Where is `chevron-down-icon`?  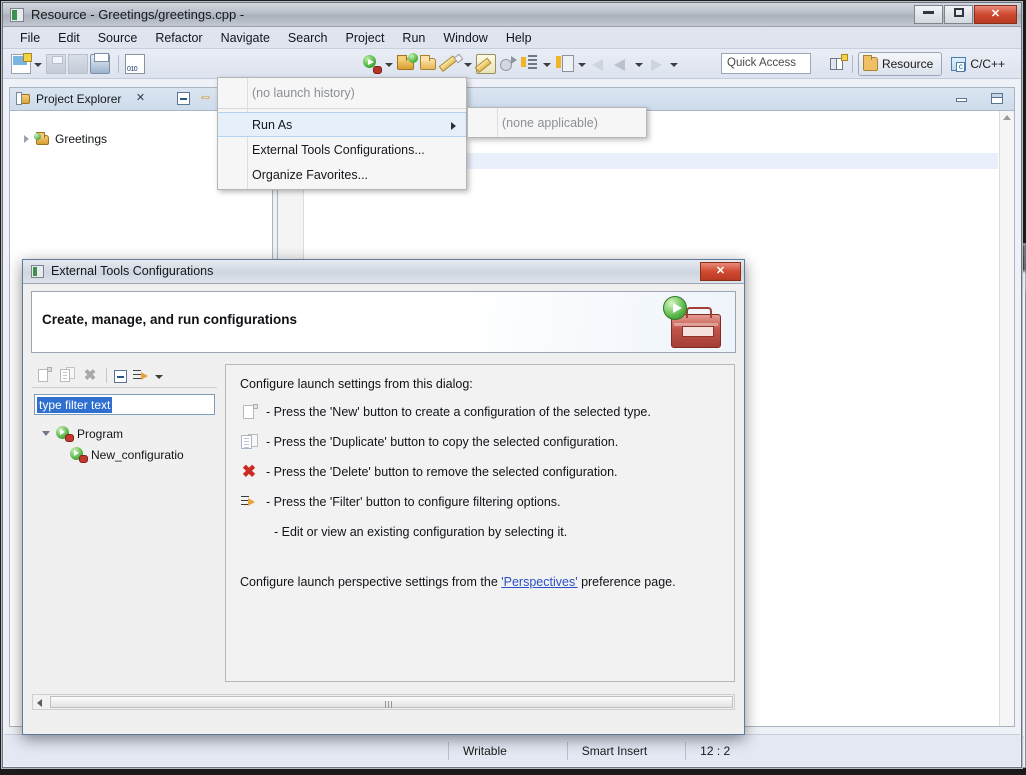
chevron-down-icon is located at coordinates (46, 433).